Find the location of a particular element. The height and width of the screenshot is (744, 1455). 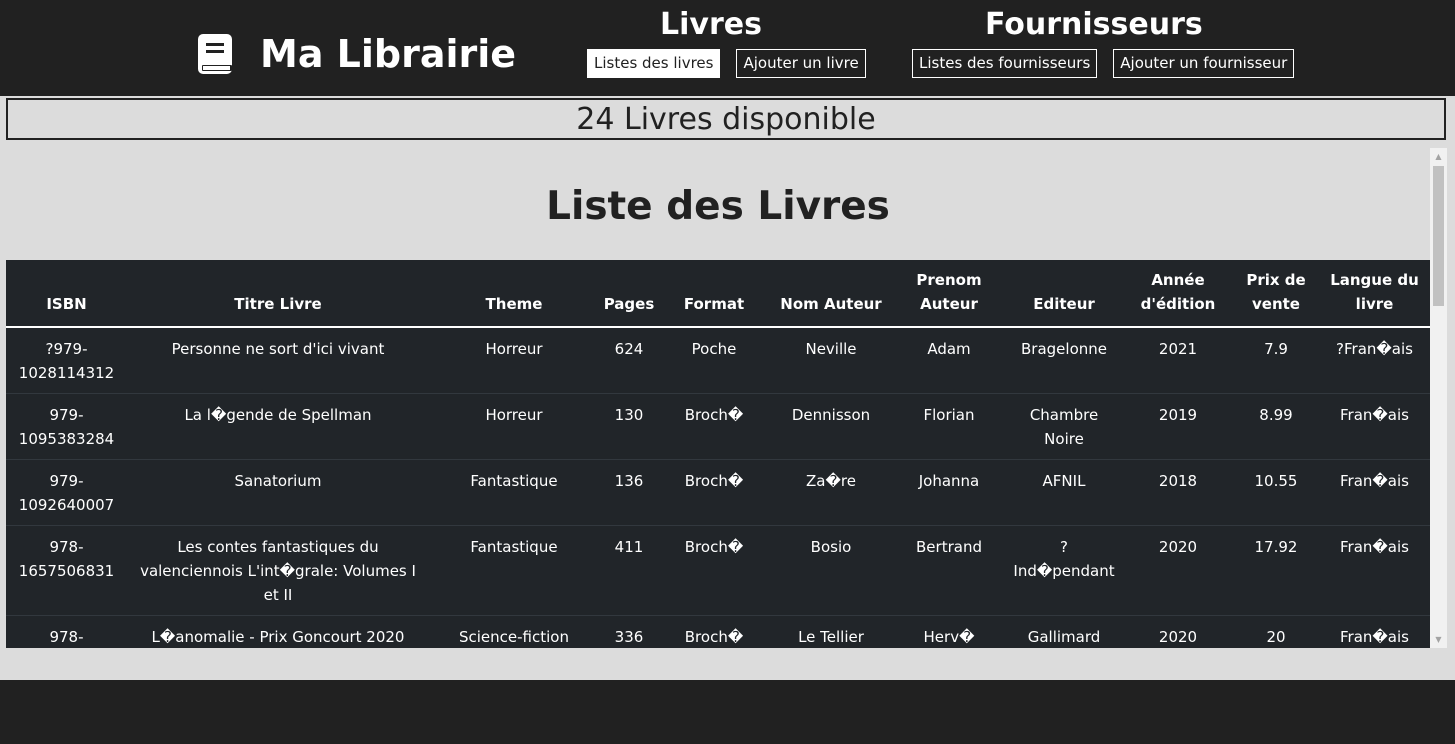

table-cell: 136 is located at coordinates (629, 492).